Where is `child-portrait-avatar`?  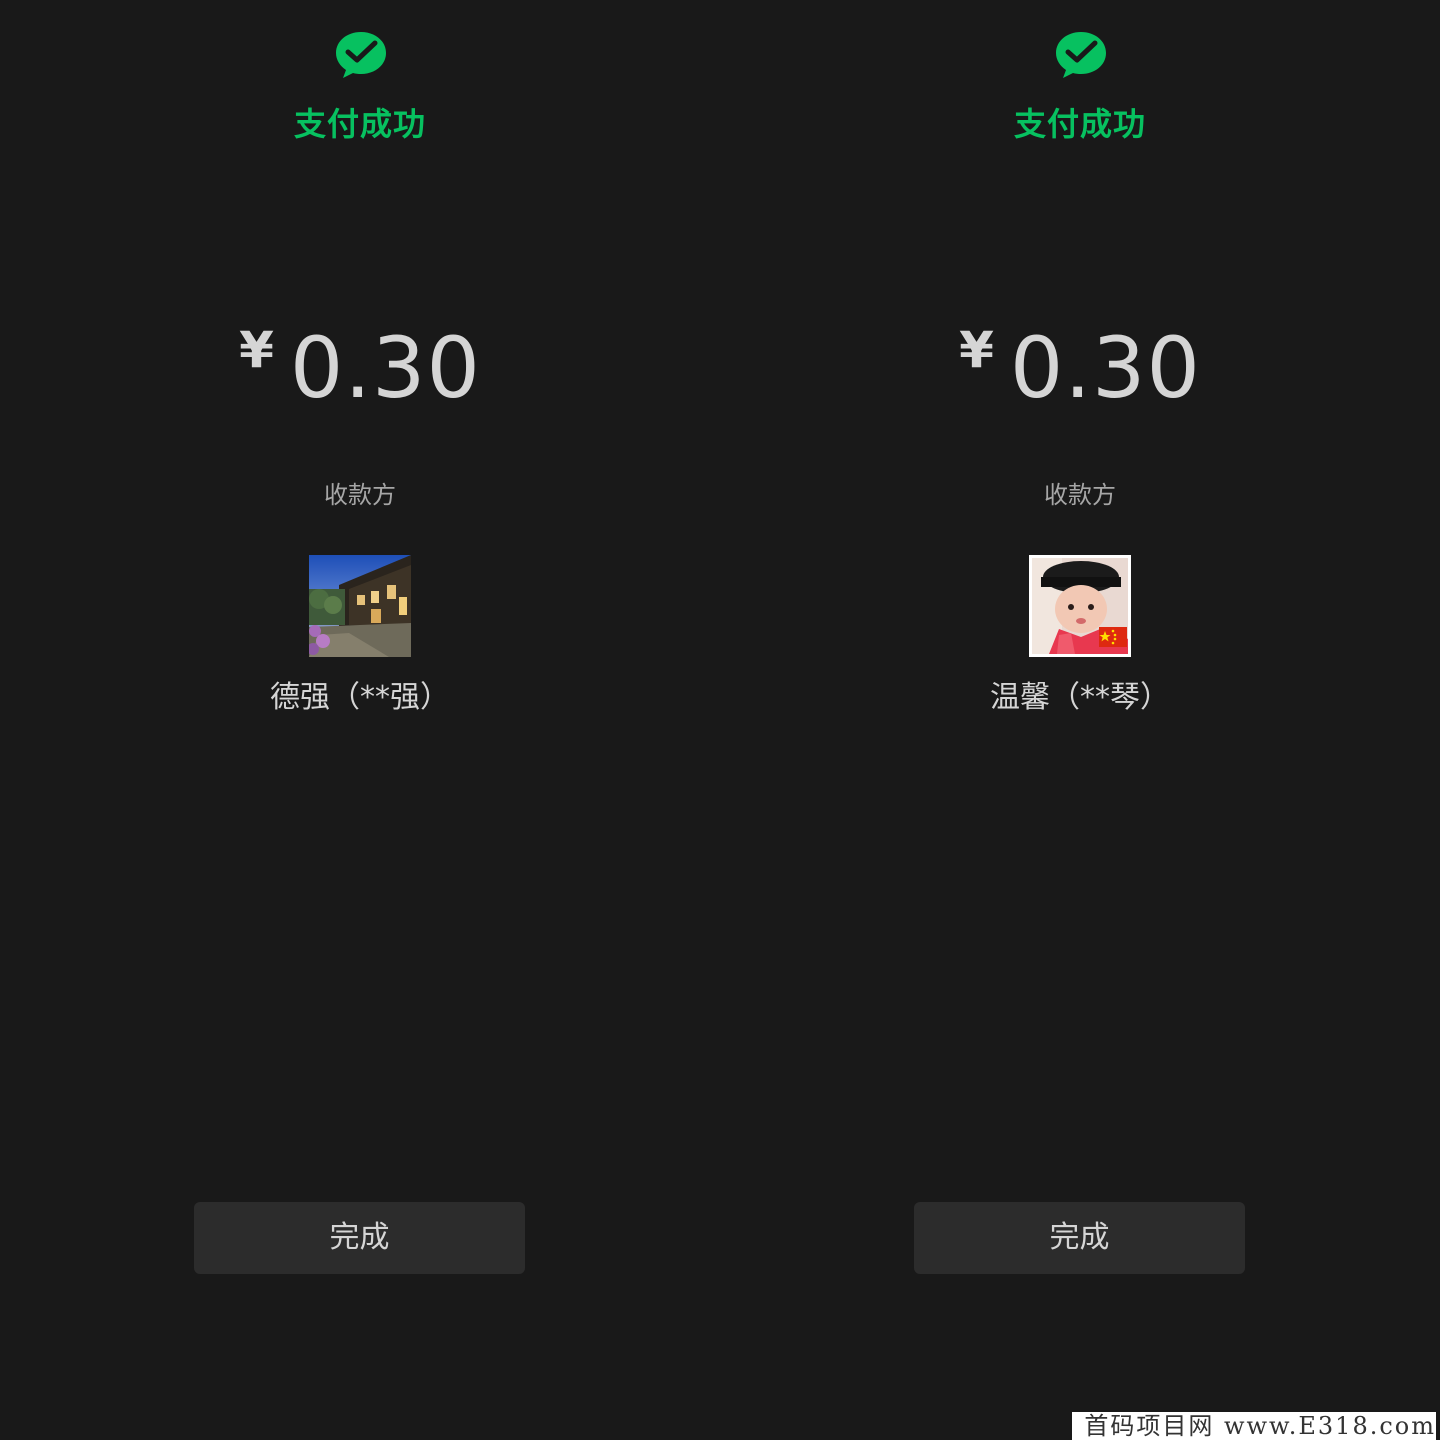 child-portrait-avatar is located at coordinates (1080, 606).